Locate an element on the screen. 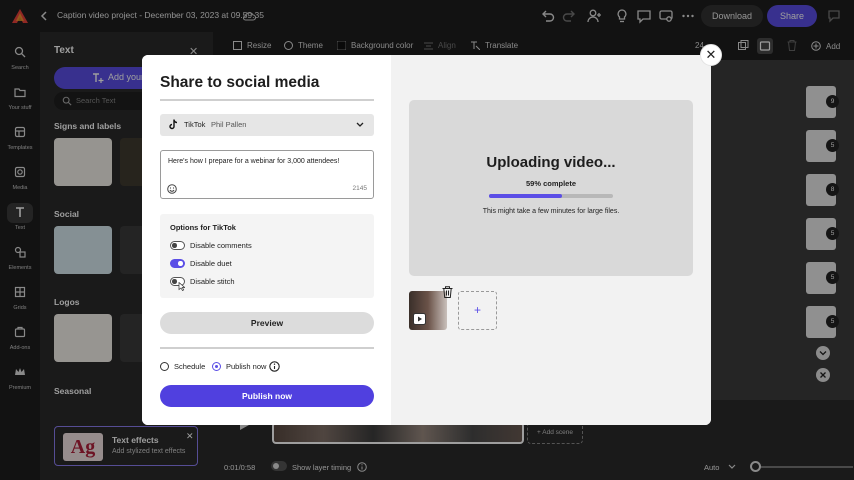  account-name: Phil Pallen is located at coordinates (229, 124).